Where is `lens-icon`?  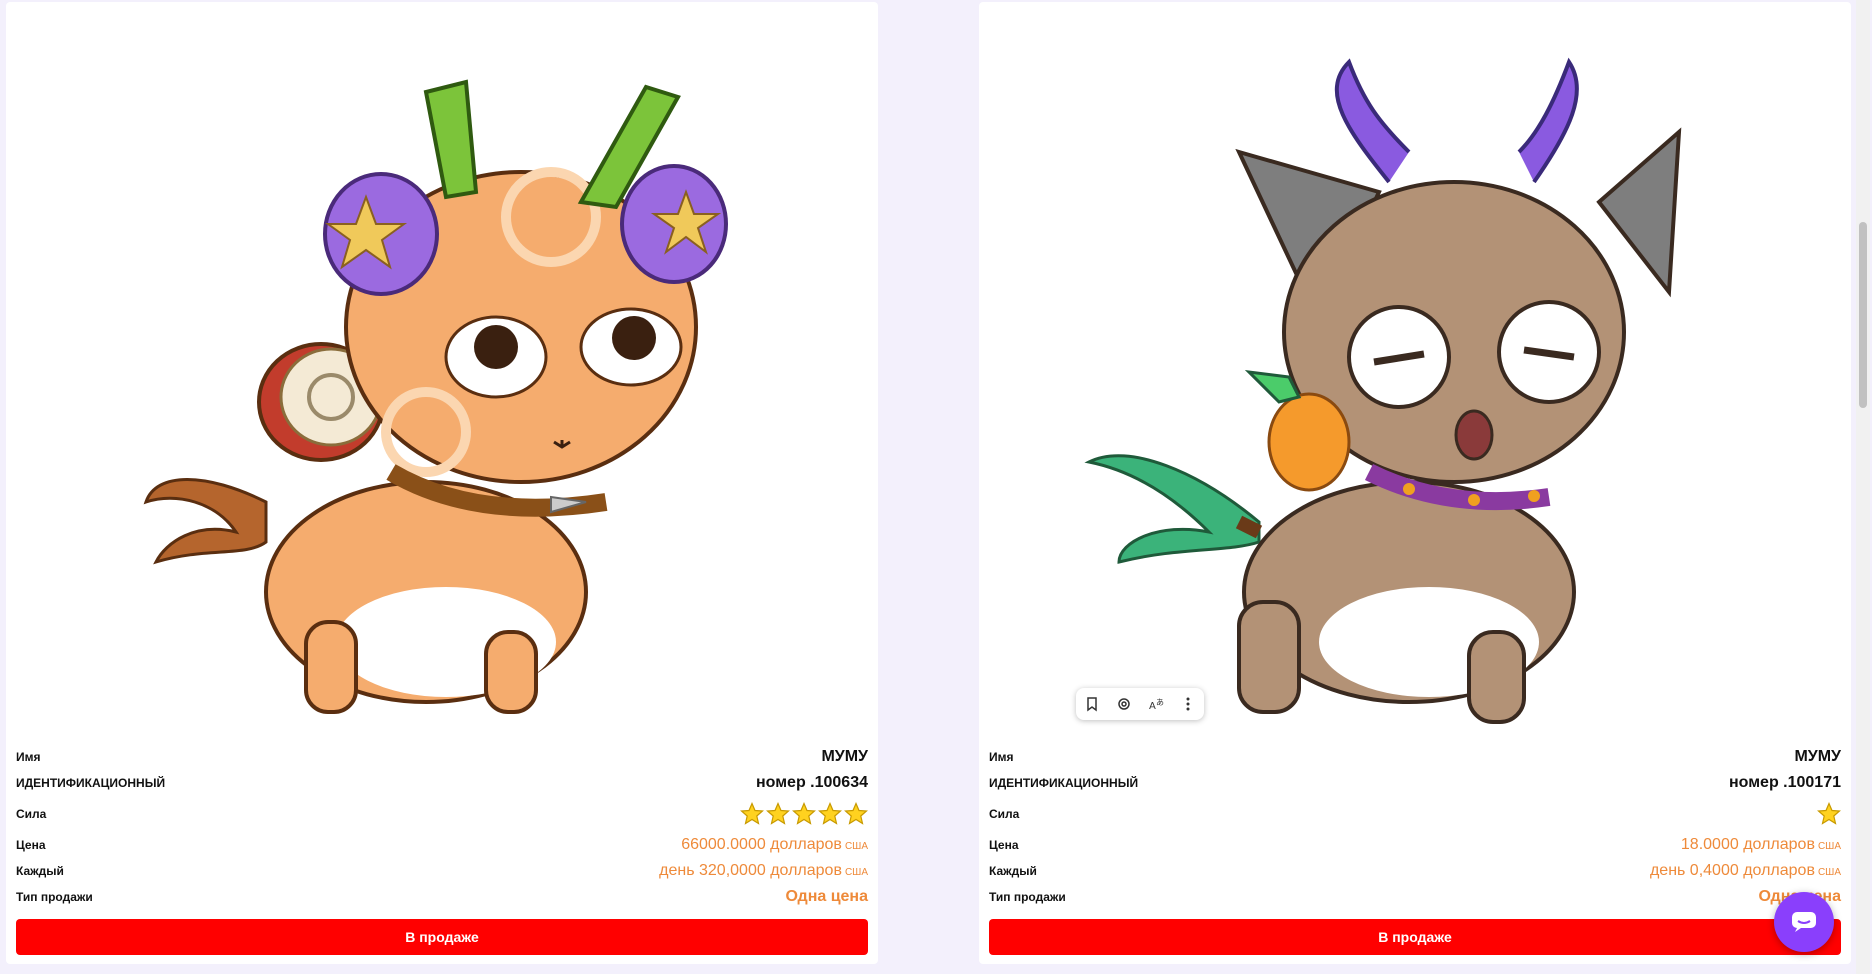
lens-icon is located at coordinates (1124, 704).